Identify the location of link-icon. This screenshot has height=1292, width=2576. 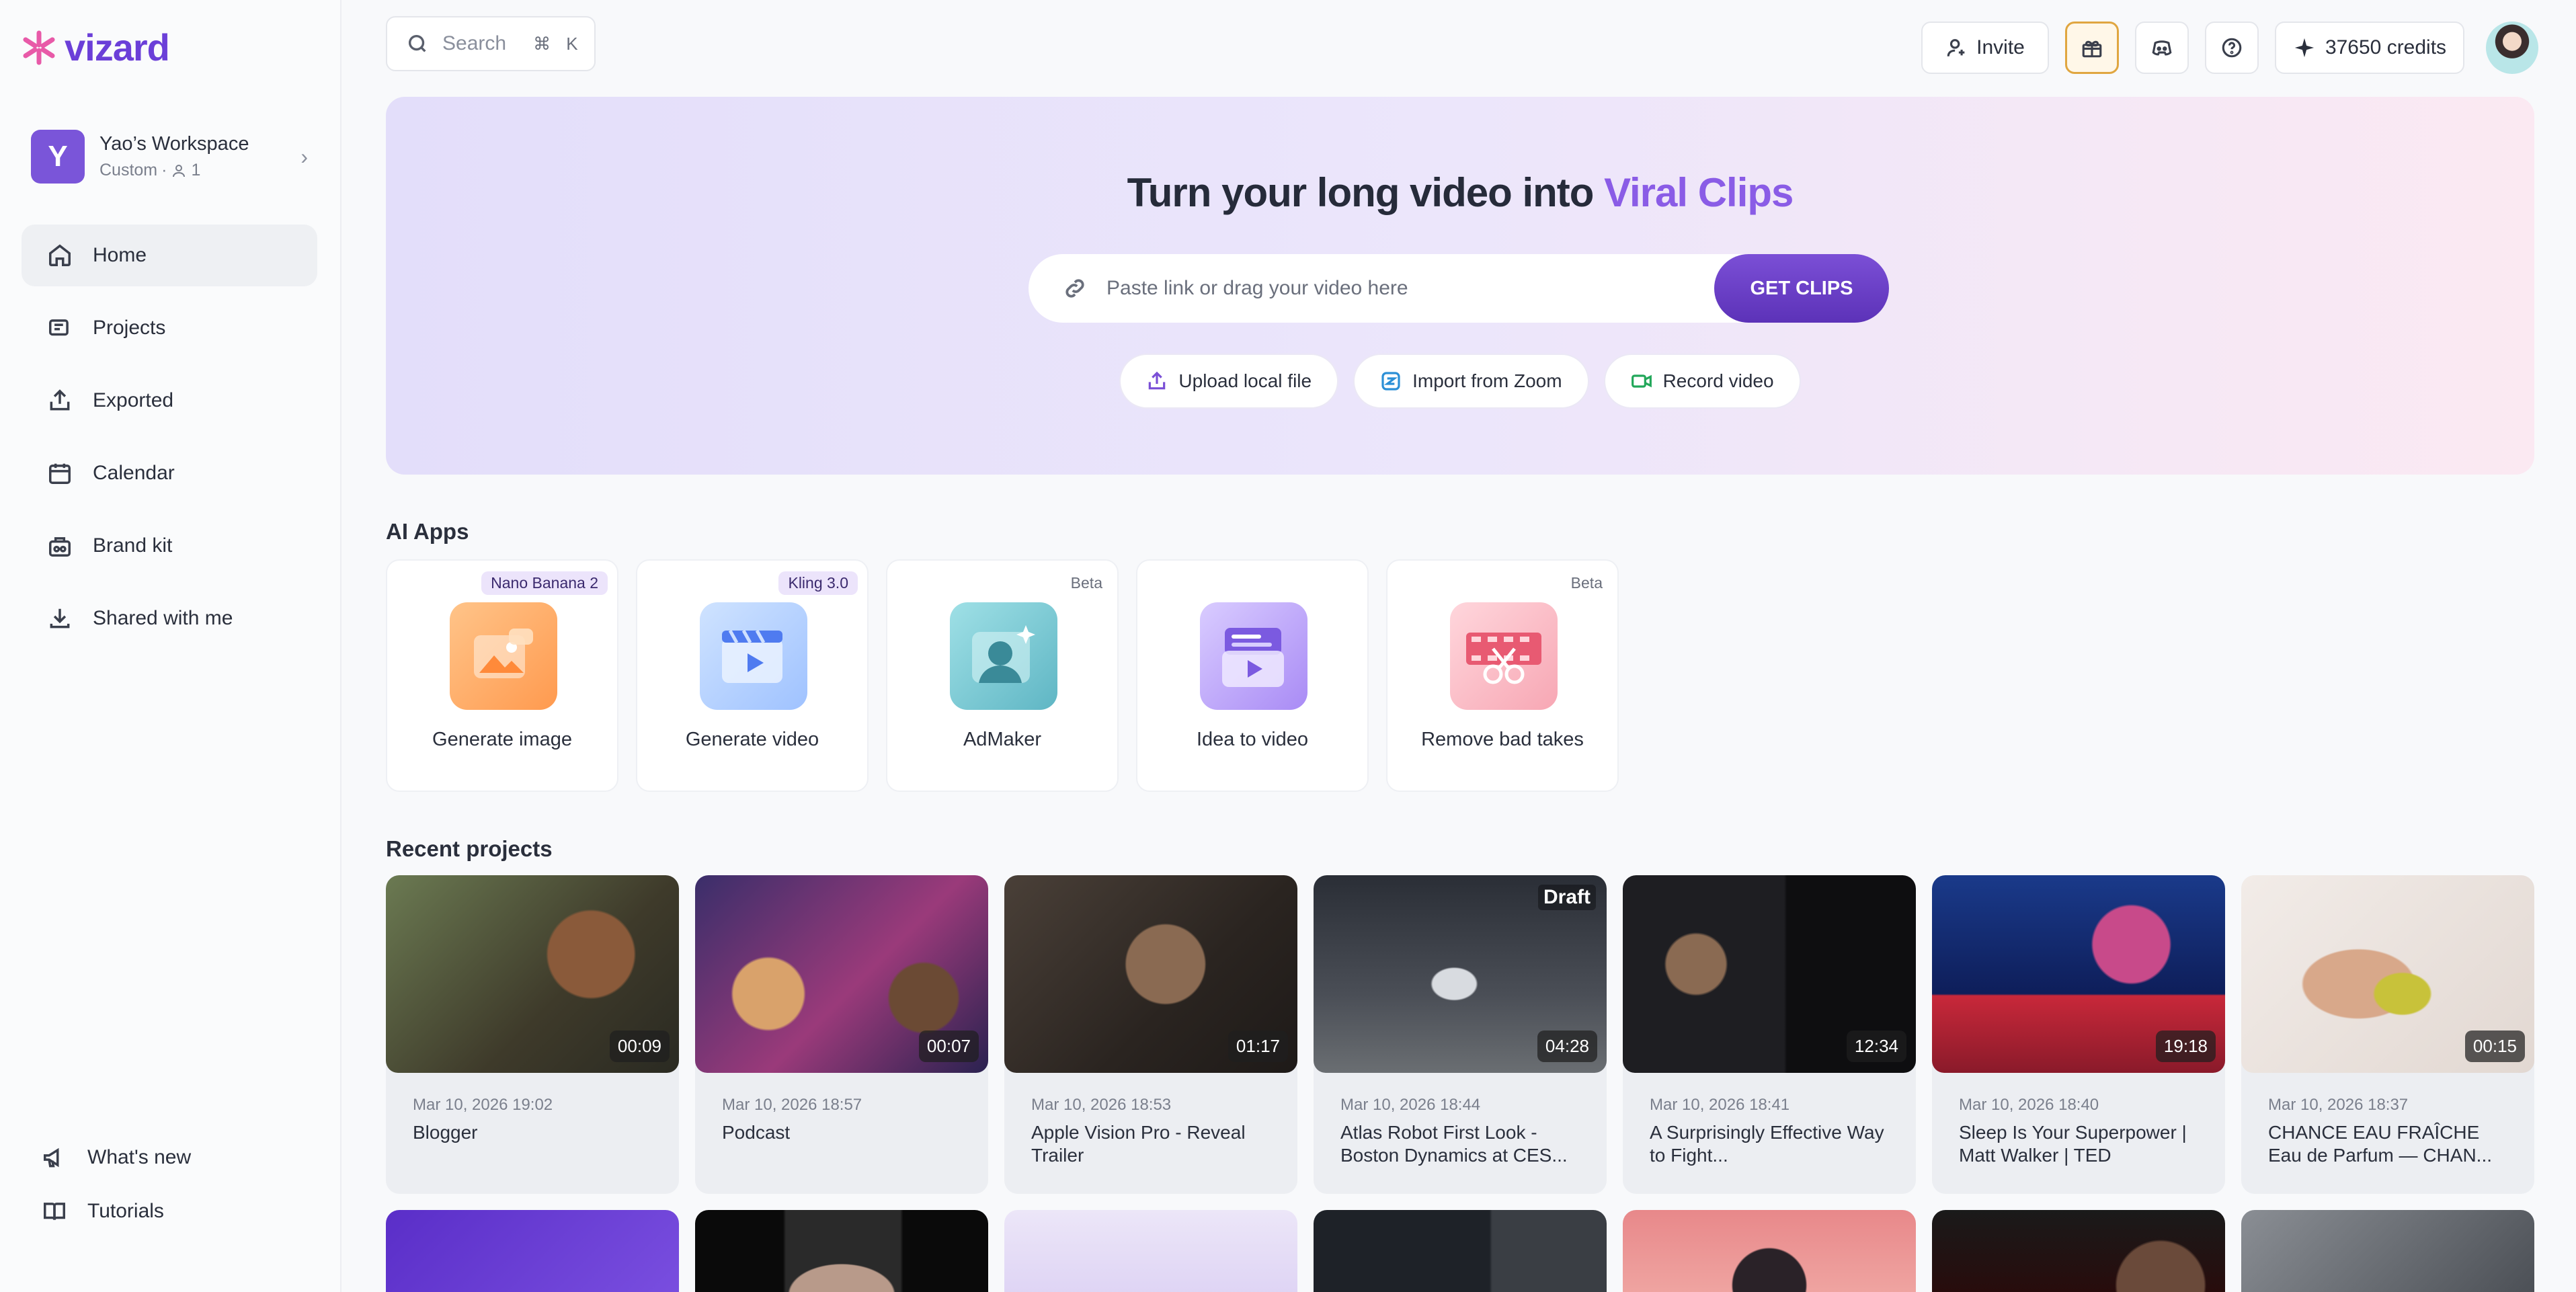
(1074, 288).